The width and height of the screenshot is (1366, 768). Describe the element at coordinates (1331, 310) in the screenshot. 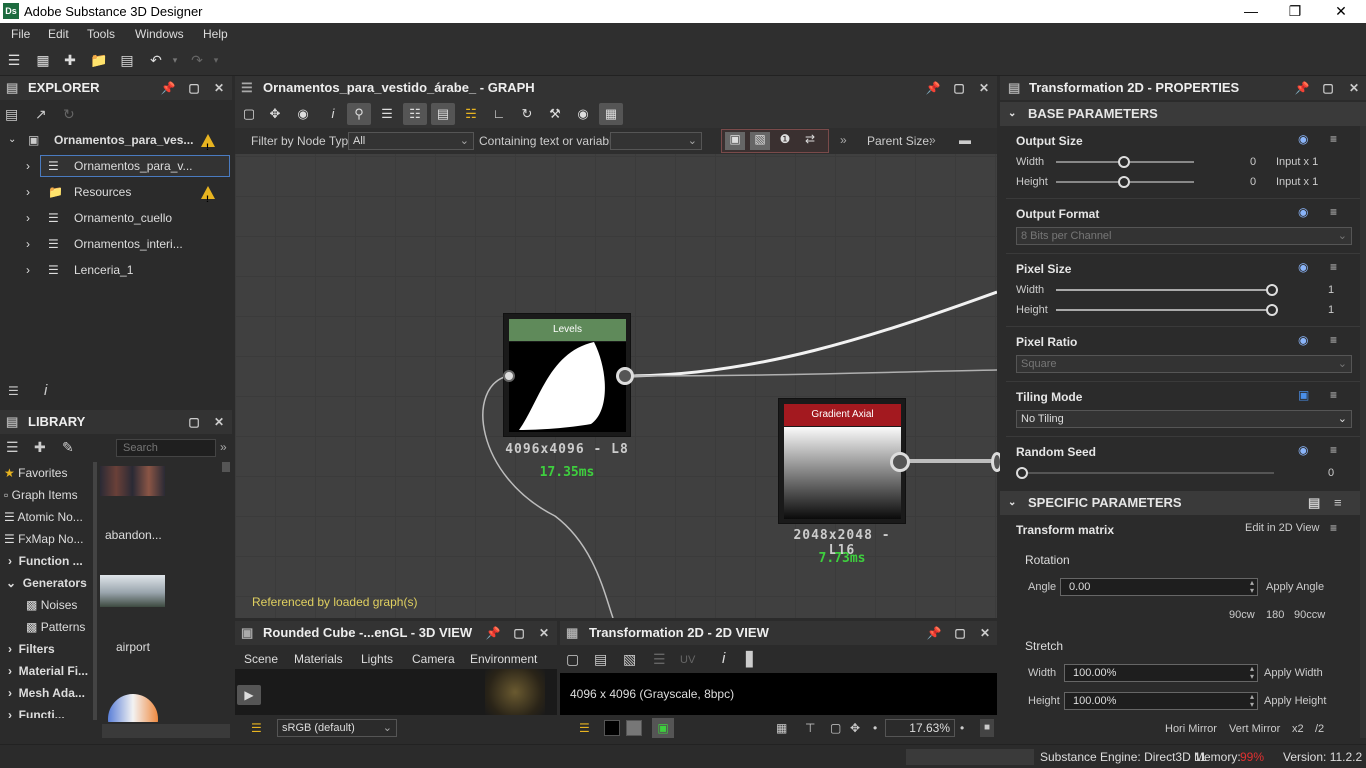

I see `pixel-height-value: 1` at that location.